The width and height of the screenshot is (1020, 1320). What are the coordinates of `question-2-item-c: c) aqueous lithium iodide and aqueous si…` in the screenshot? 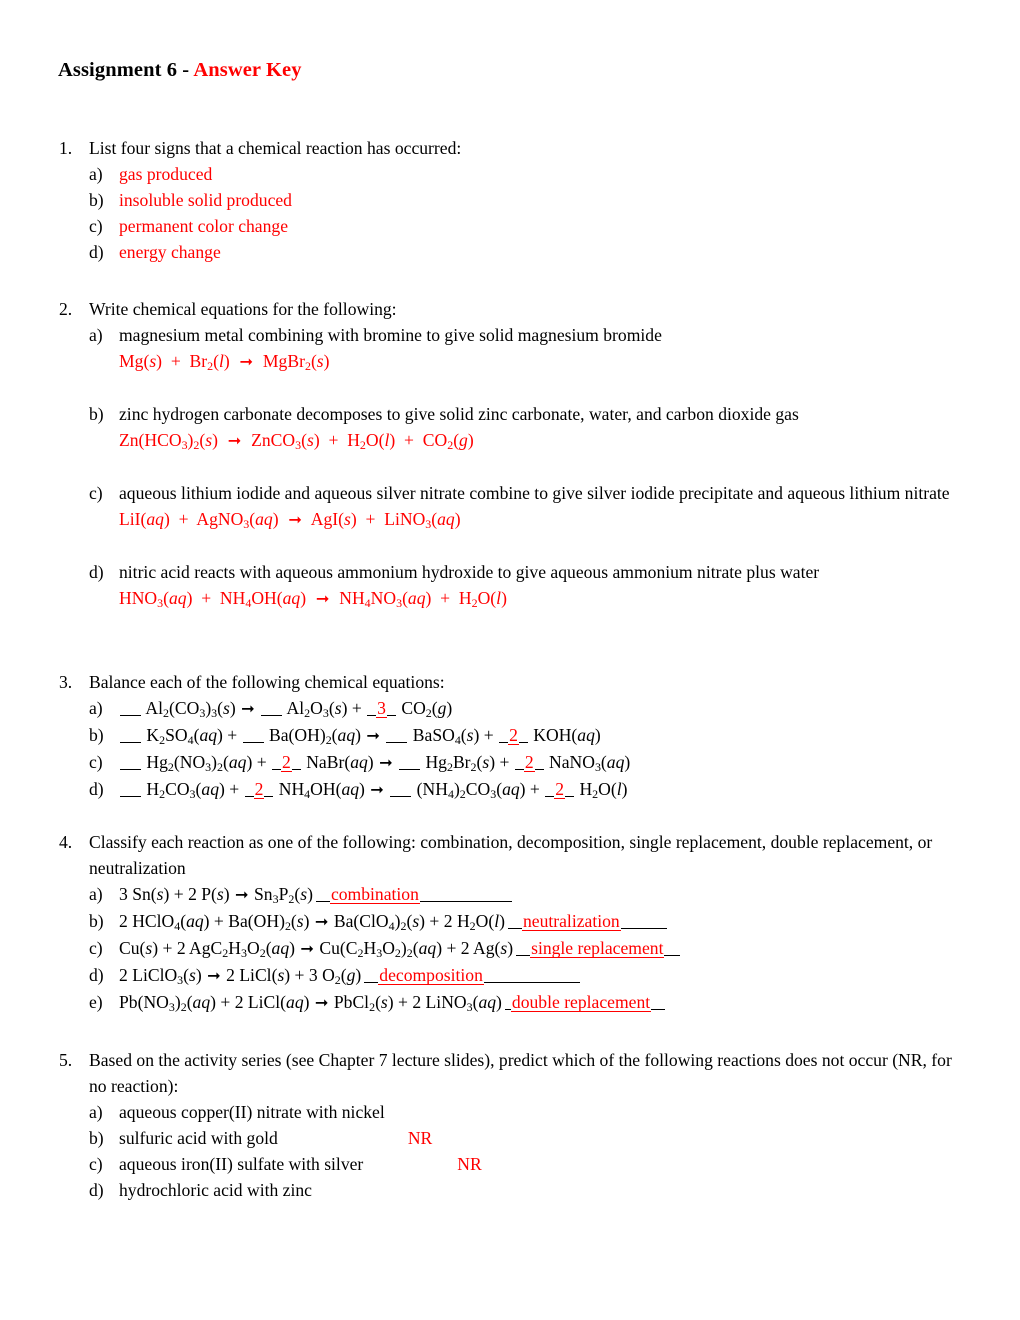 It's located at (523, 493).